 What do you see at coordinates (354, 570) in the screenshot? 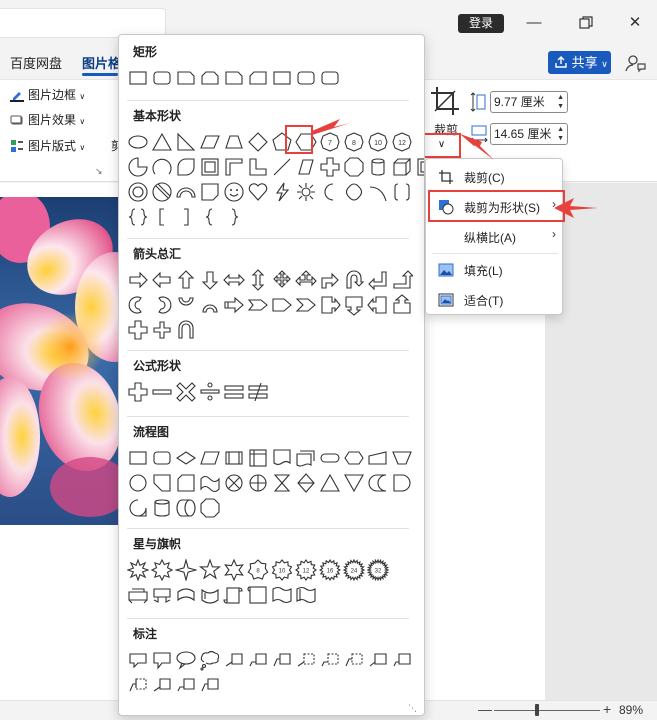
I see `shape-button: 24` at bounding box center [354, 570].